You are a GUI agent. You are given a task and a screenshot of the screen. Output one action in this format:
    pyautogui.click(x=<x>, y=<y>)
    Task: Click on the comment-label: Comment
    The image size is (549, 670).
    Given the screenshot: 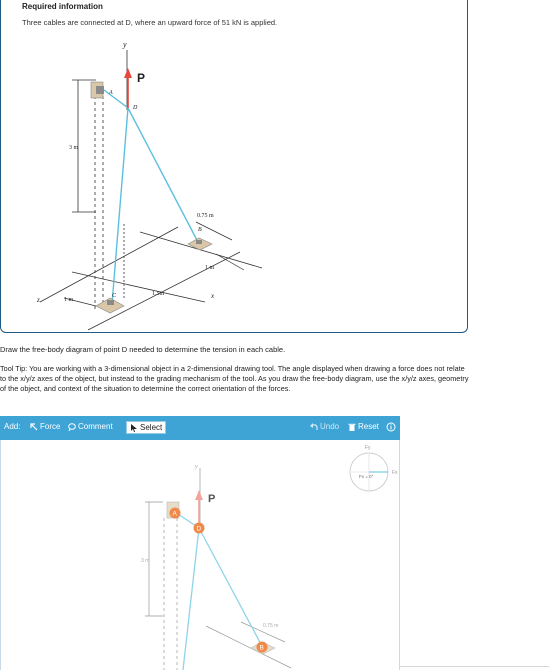 What is the action you would take?
    pyautogui.click(x=95, y=426)
    